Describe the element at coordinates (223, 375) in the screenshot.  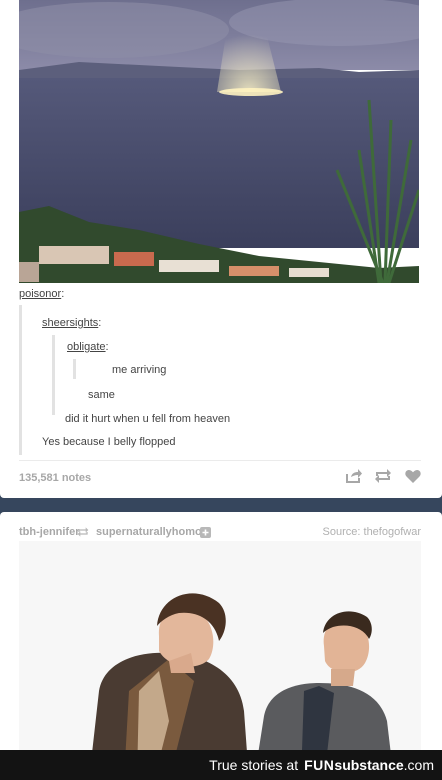
I see `blockquote-level-2: obligate:` at that location.